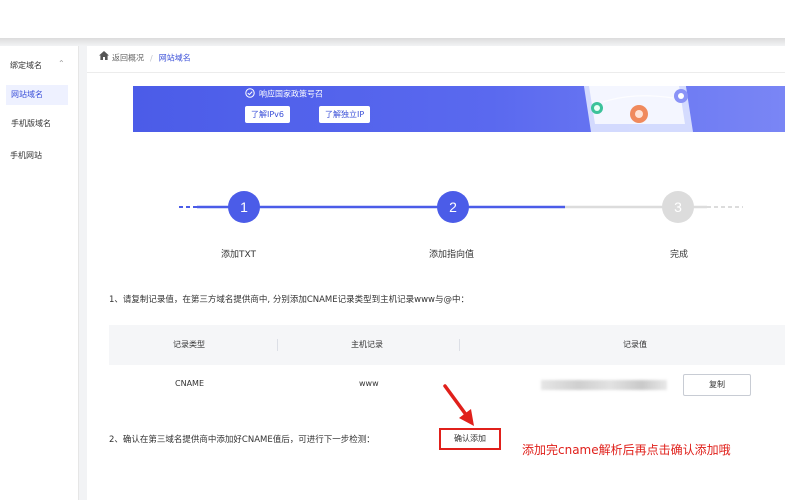  Describe the element at coordinates (145, 58) in the screenshot. I see `breadcrumb: 返回概况 / 网站域名` at that location.